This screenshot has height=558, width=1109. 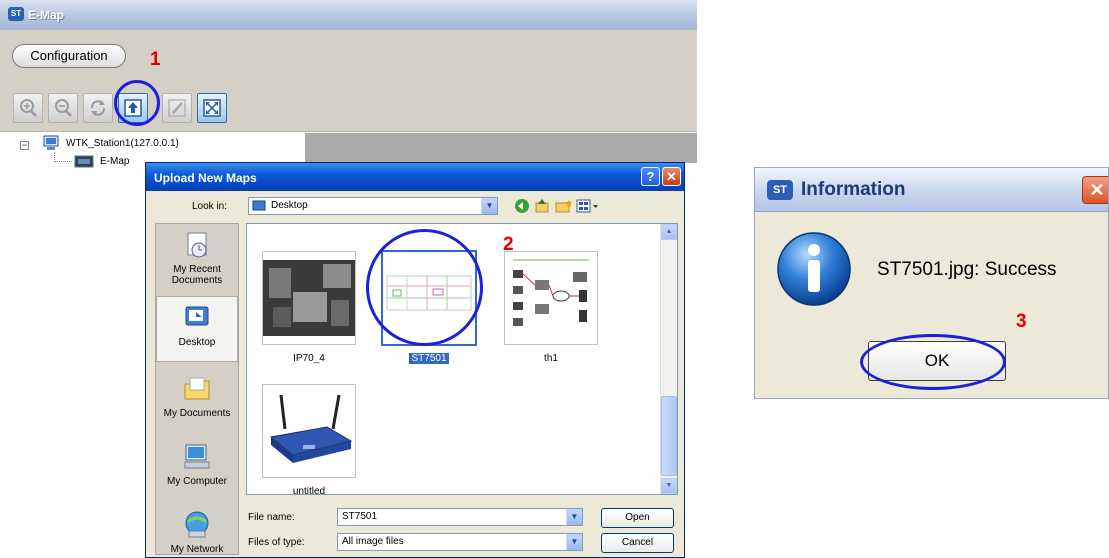 I want to click on zoom-in-button, so click(x=28, y=108).